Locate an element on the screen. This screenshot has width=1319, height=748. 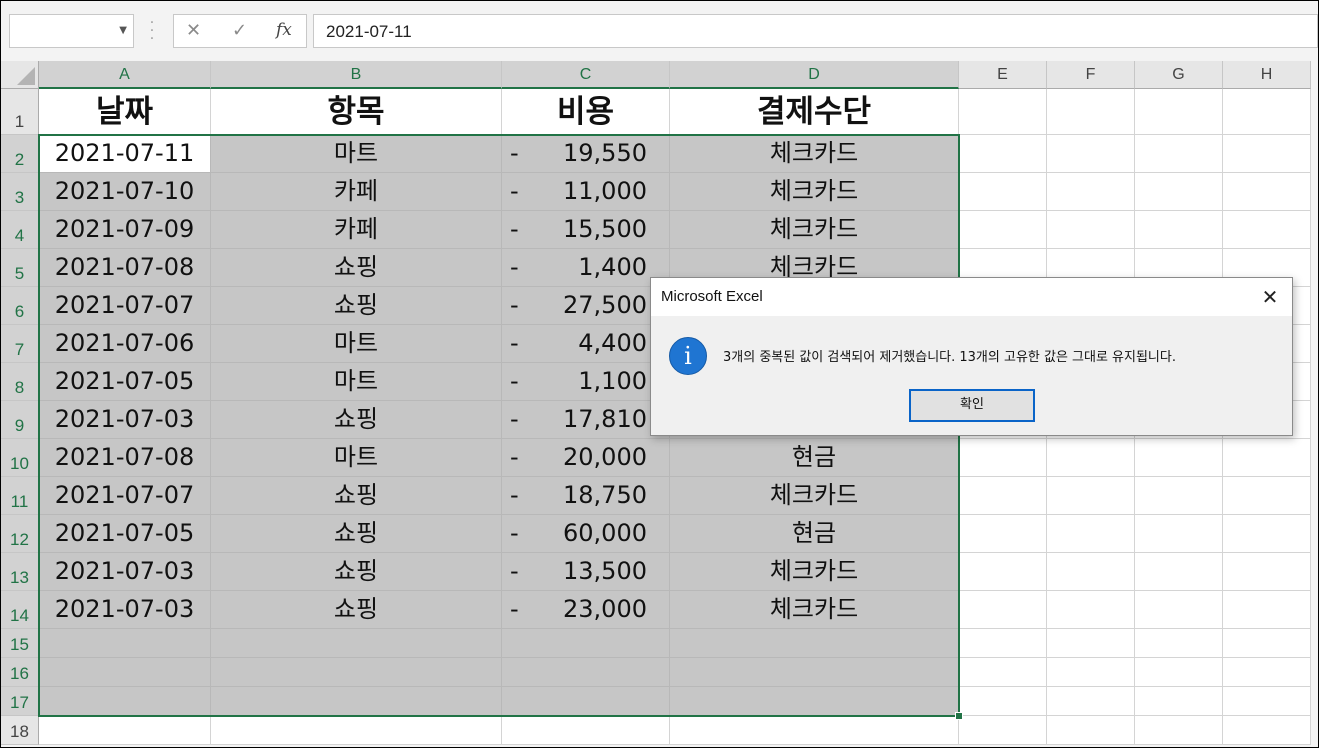
date-cell: 2021-07-05 is located at coordinates (125, 534).